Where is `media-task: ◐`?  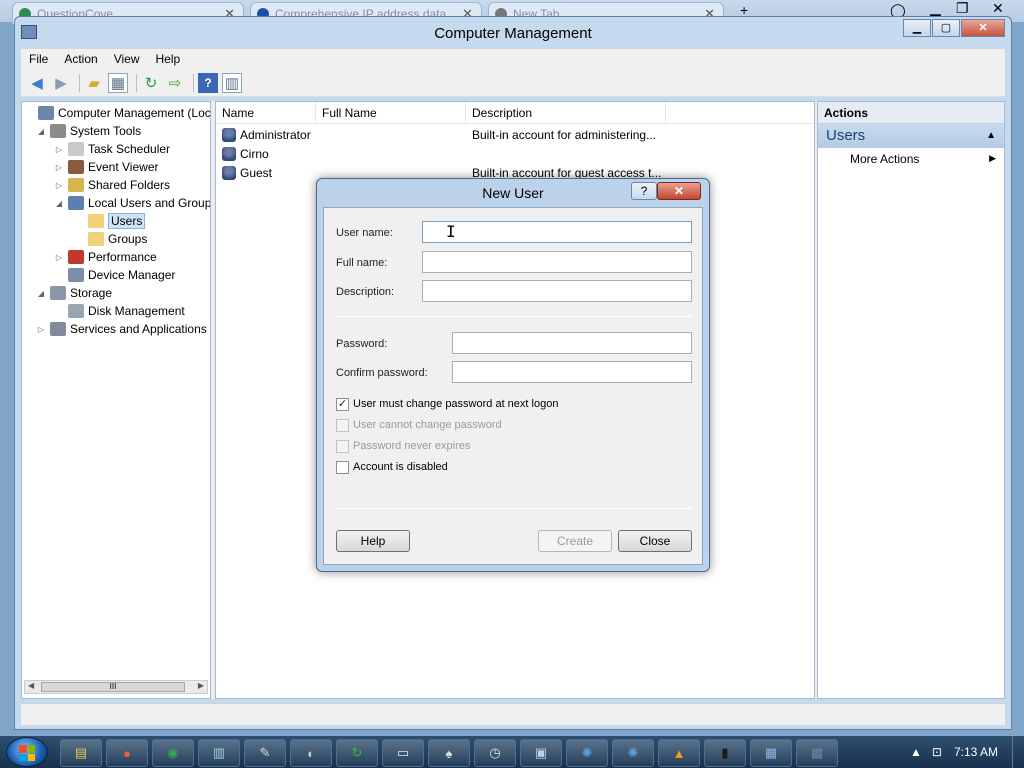
media-task: ◐ is located at coordinates (311, 753).